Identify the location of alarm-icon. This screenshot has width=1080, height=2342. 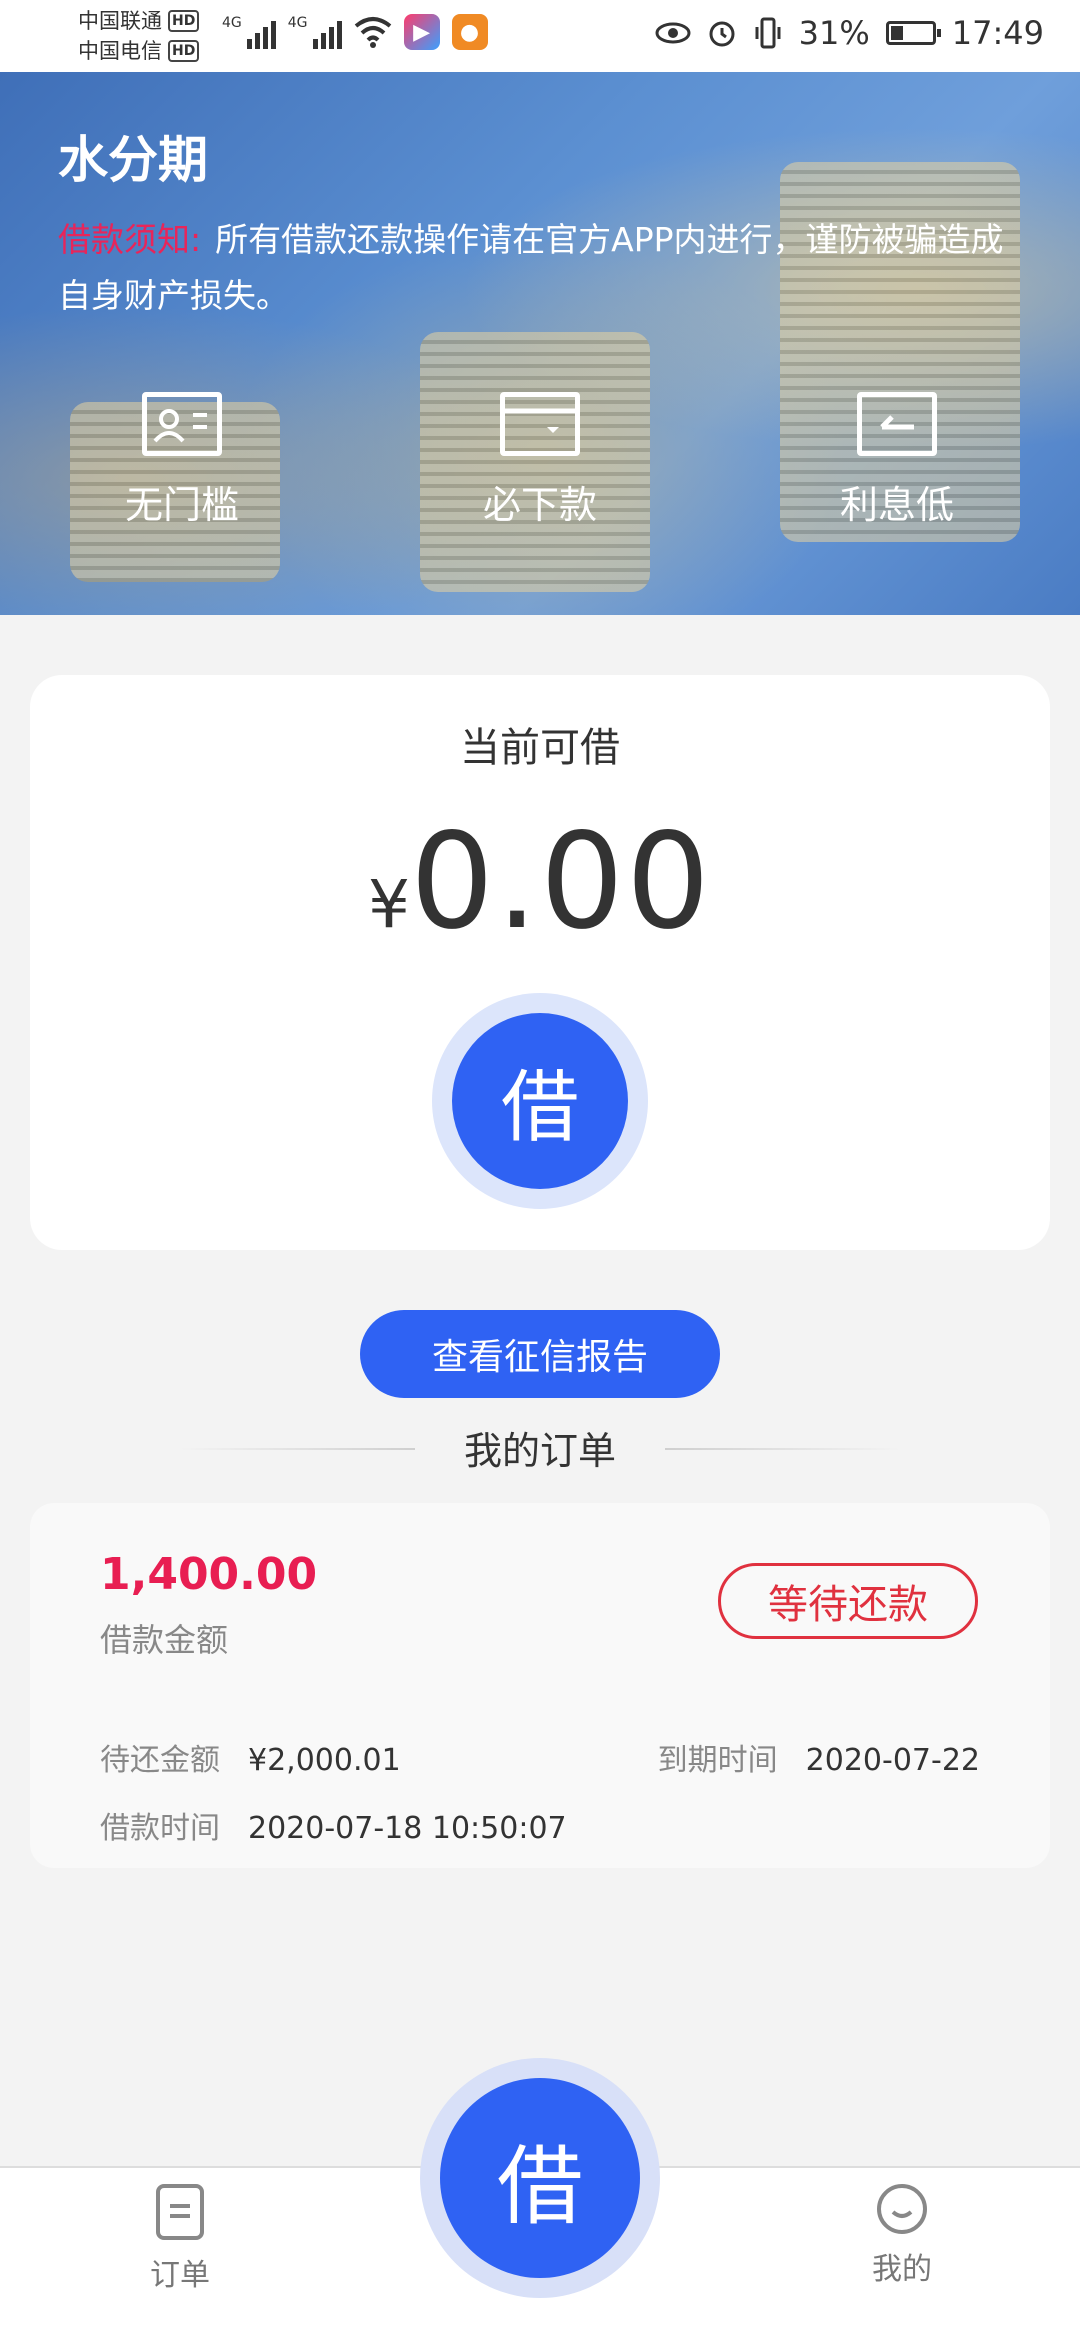
(722, 34).